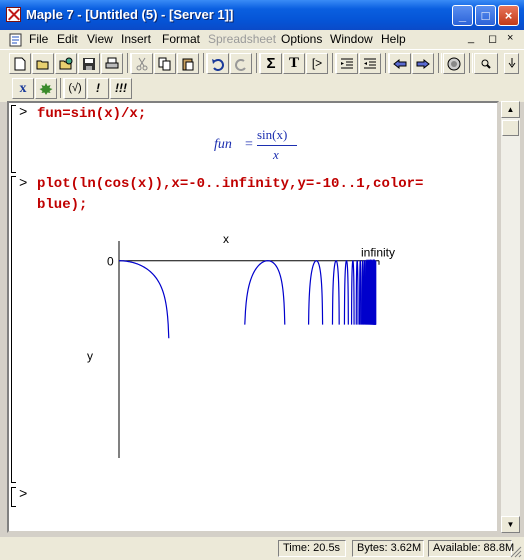 The width and height of the screenshot is (524, 560). Describe the element at coordinates (276, 154) in the screenshot. I see `output-denominator: x` at that location.